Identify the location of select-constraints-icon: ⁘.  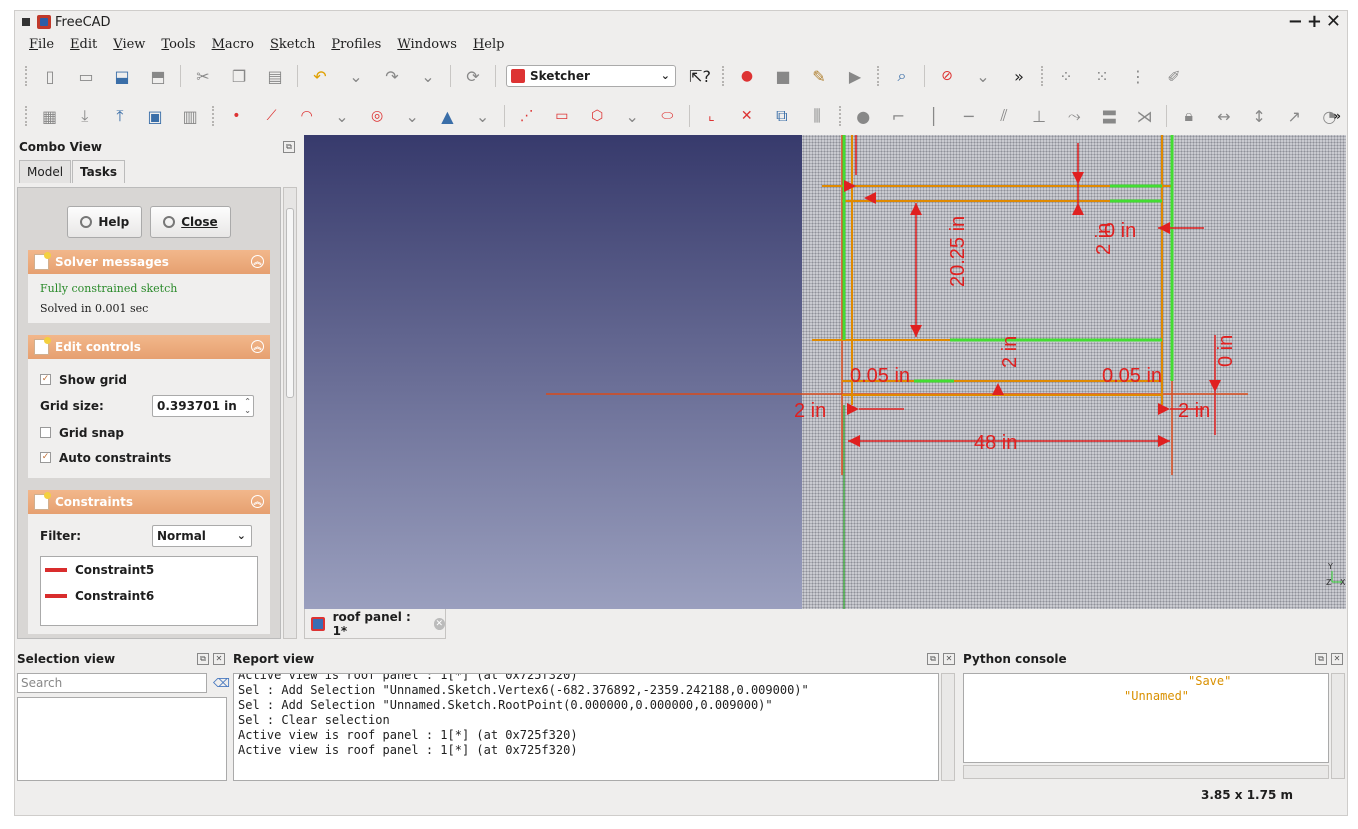
(1066, 76).